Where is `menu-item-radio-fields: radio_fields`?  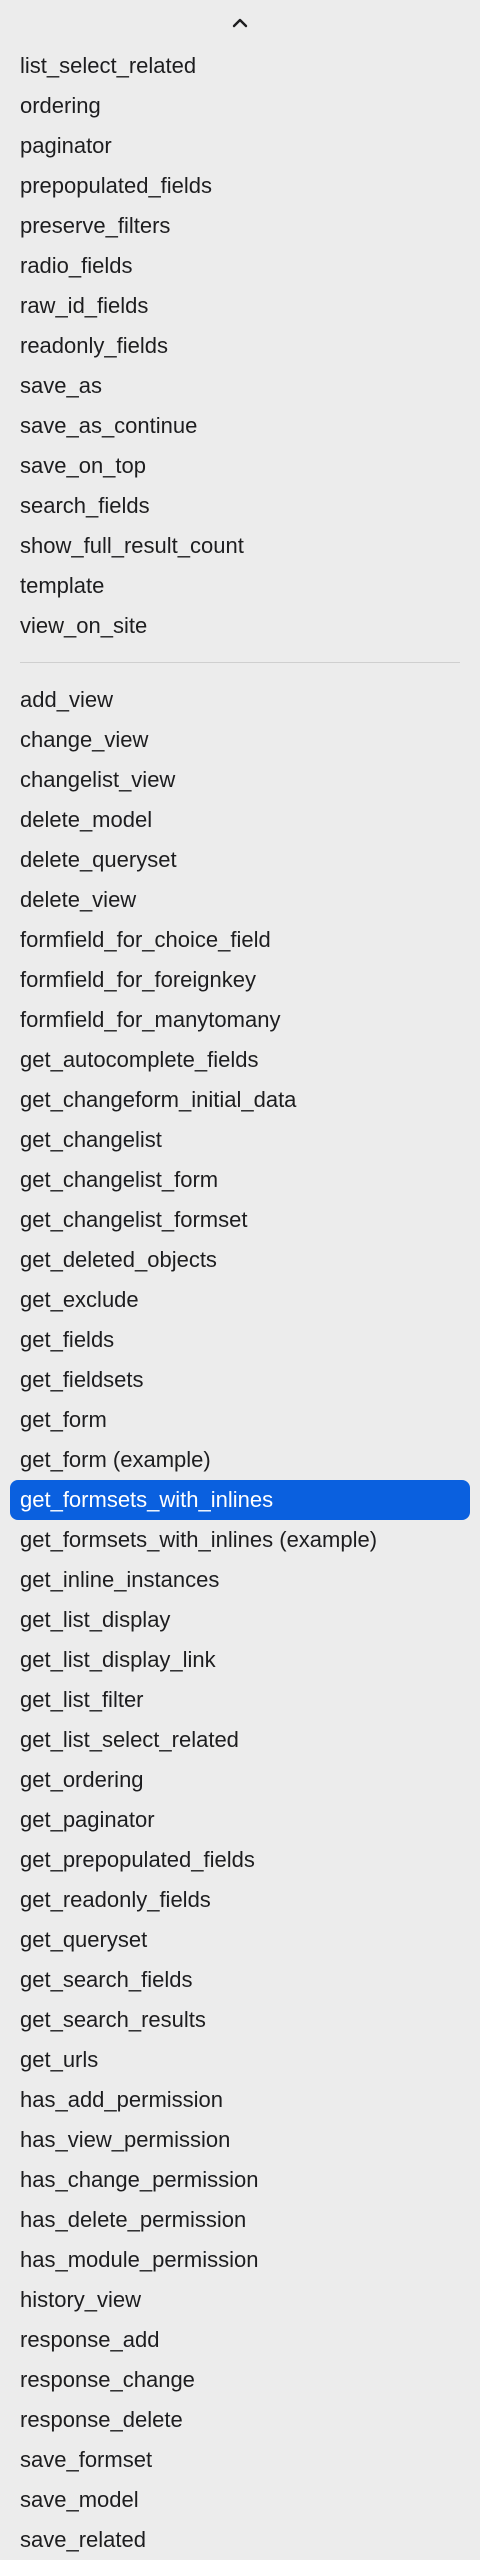 menu-item-radio-fields: radio_fields is located at coordinates (240, 266).